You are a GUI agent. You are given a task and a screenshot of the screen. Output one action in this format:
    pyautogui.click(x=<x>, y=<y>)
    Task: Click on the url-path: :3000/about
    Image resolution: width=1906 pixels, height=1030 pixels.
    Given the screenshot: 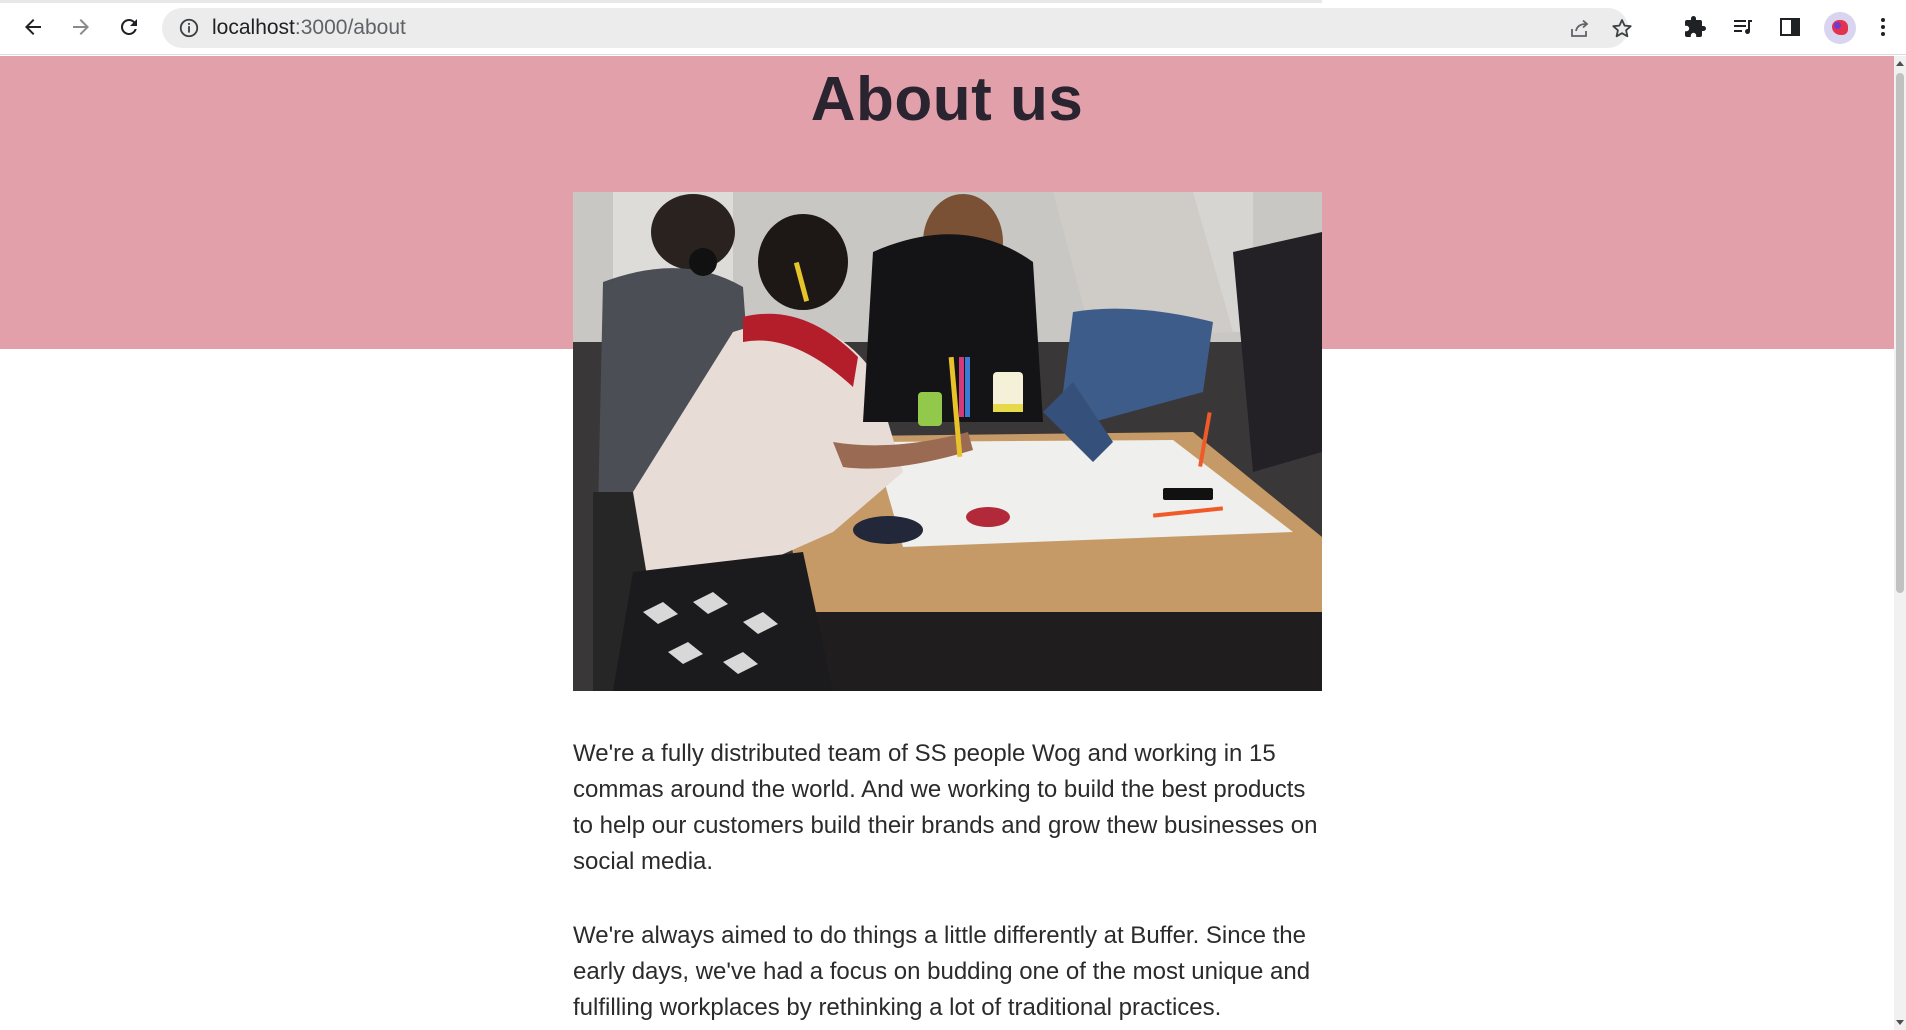 What is the action you would take?
    pyautogui.click(x=350, y=27)
    